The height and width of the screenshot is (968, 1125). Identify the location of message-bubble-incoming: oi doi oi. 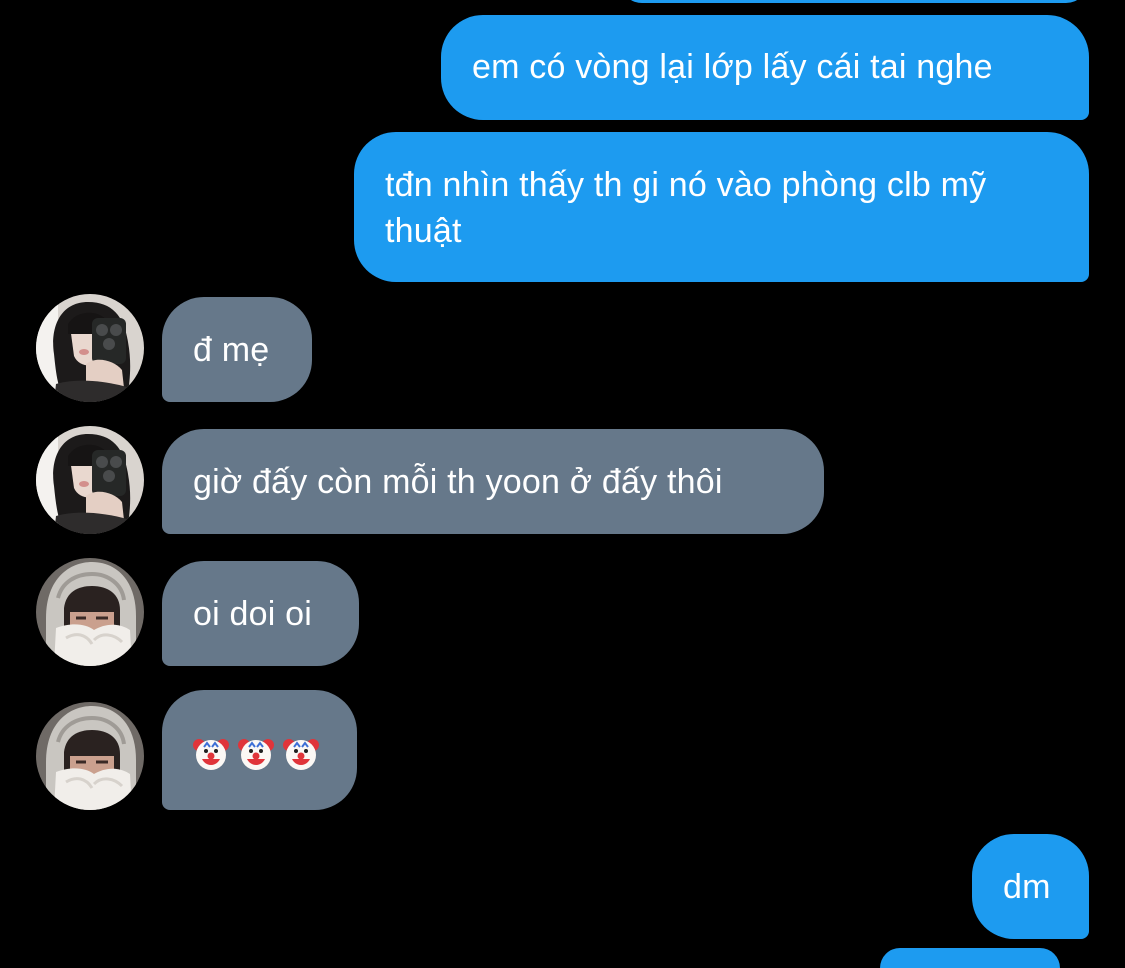
(260, 613).